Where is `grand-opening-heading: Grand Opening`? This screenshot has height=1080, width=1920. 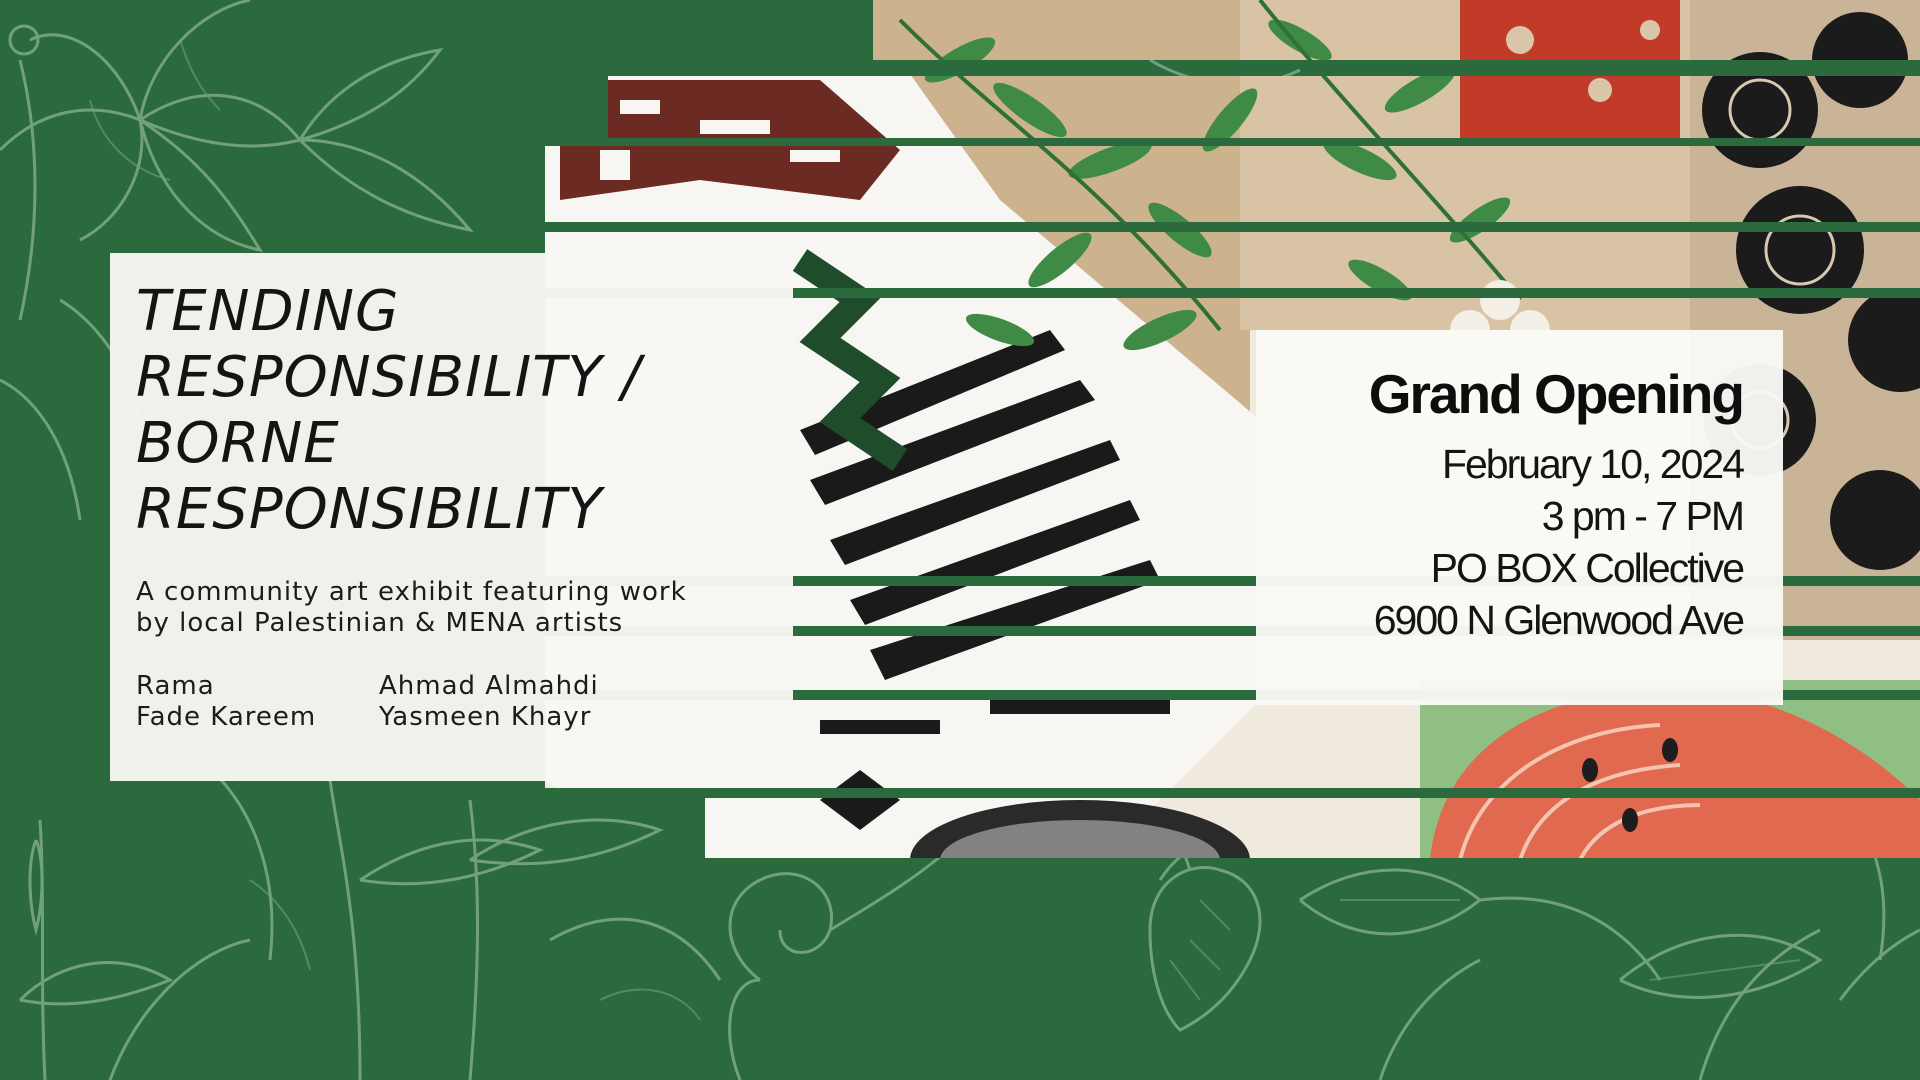
grand-opening-heading: Grand Opening is located at coordinates (1556, 394).